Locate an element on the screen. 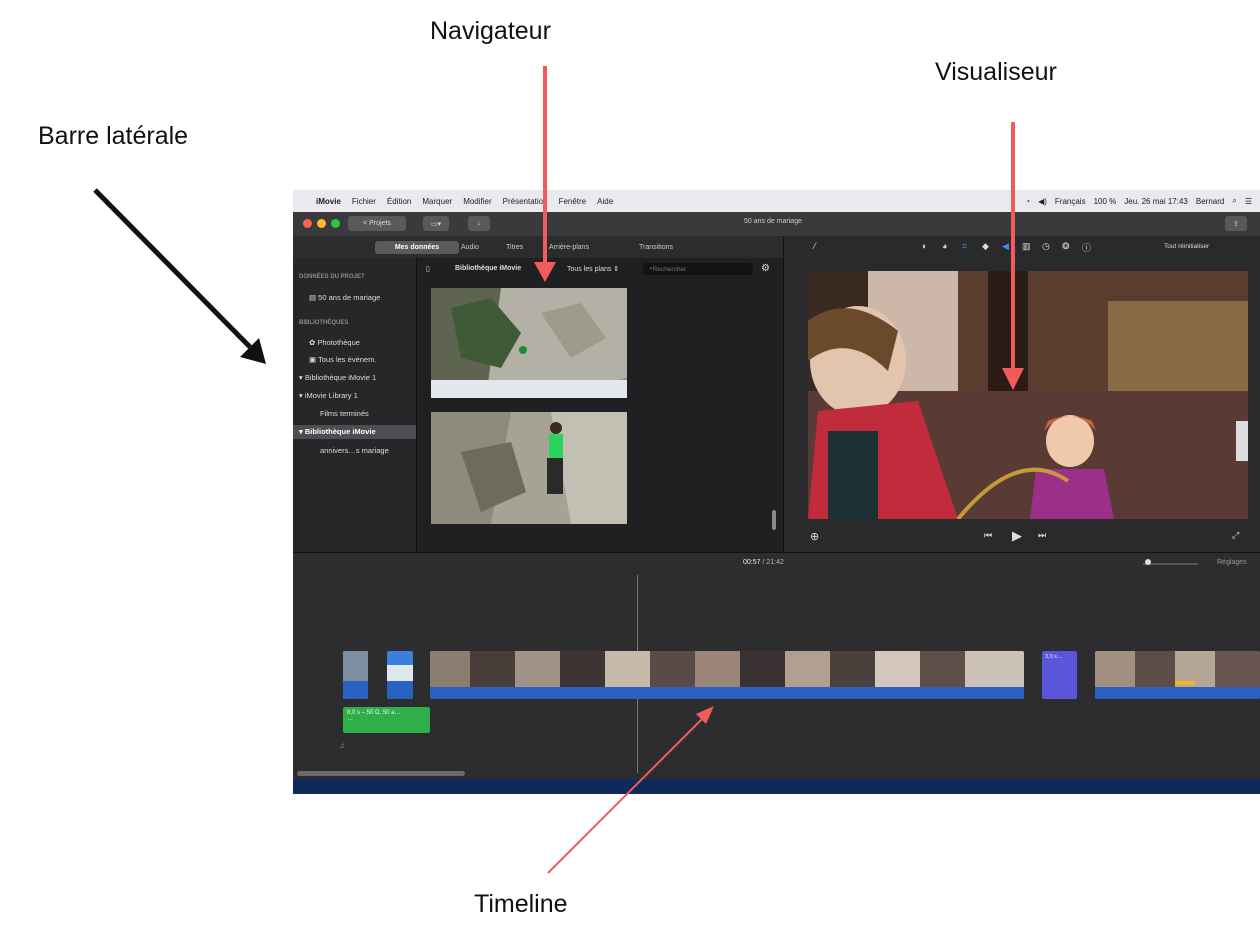 The image size is (1260, 945). battery-level: 100 % is located at coordinates (1105, 201).